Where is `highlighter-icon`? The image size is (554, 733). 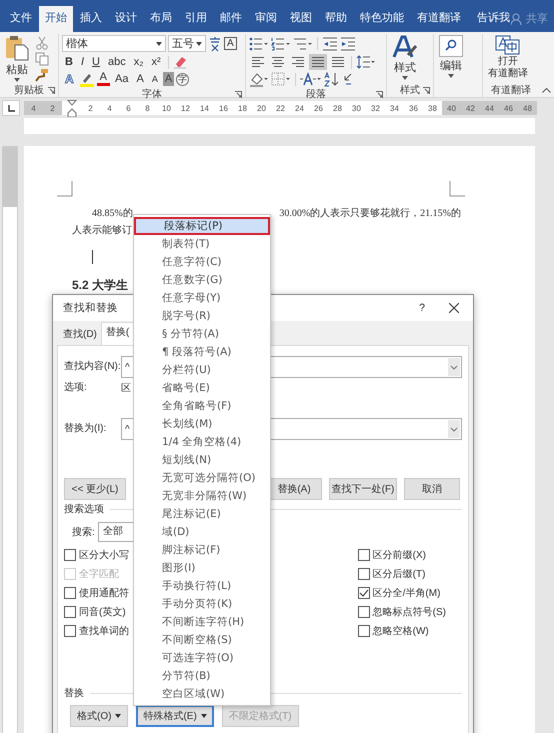 highlighter-icon is located at coordinates (86, 79).